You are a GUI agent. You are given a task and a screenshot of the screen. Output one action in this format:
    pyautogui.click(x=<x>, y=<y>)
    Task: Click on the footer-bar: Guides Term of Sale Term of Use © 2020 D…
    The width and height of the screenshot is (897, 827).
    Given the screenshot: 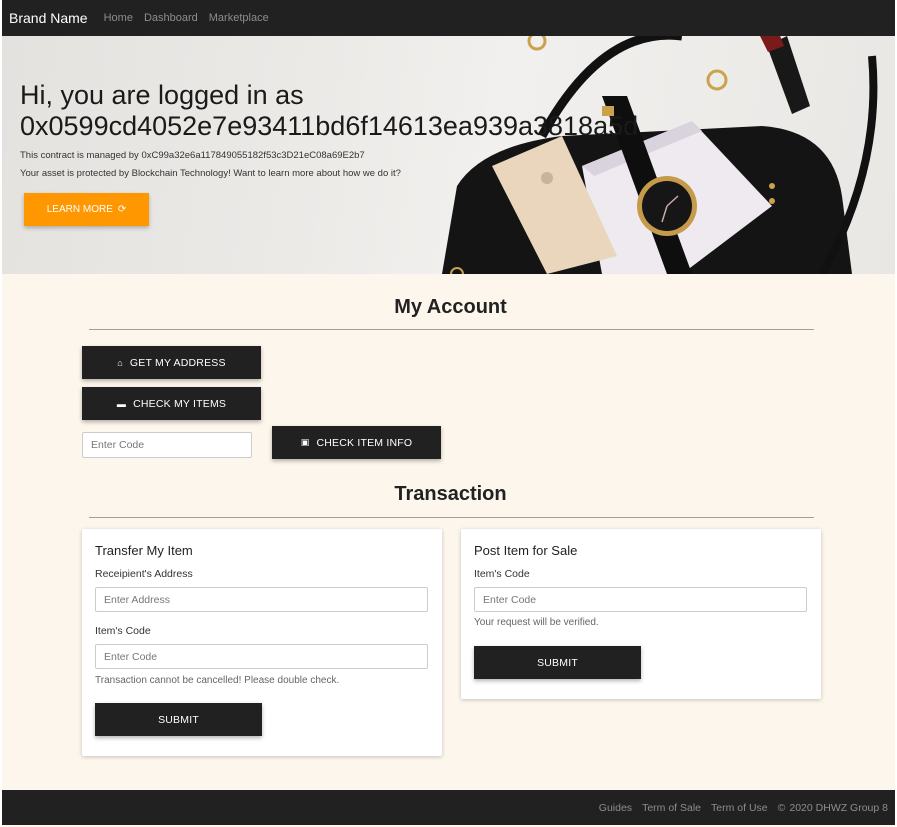 What is the action you would take?
    pyautogui.click(x=448, y=807)
    